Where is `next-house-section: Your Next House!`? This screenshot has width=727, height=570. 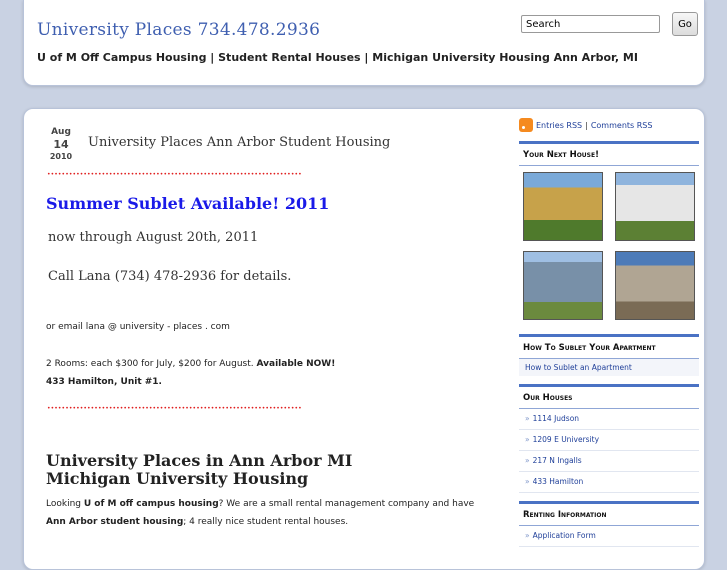 next-house-section: Your Next House! is located at coordinates (609, 233).